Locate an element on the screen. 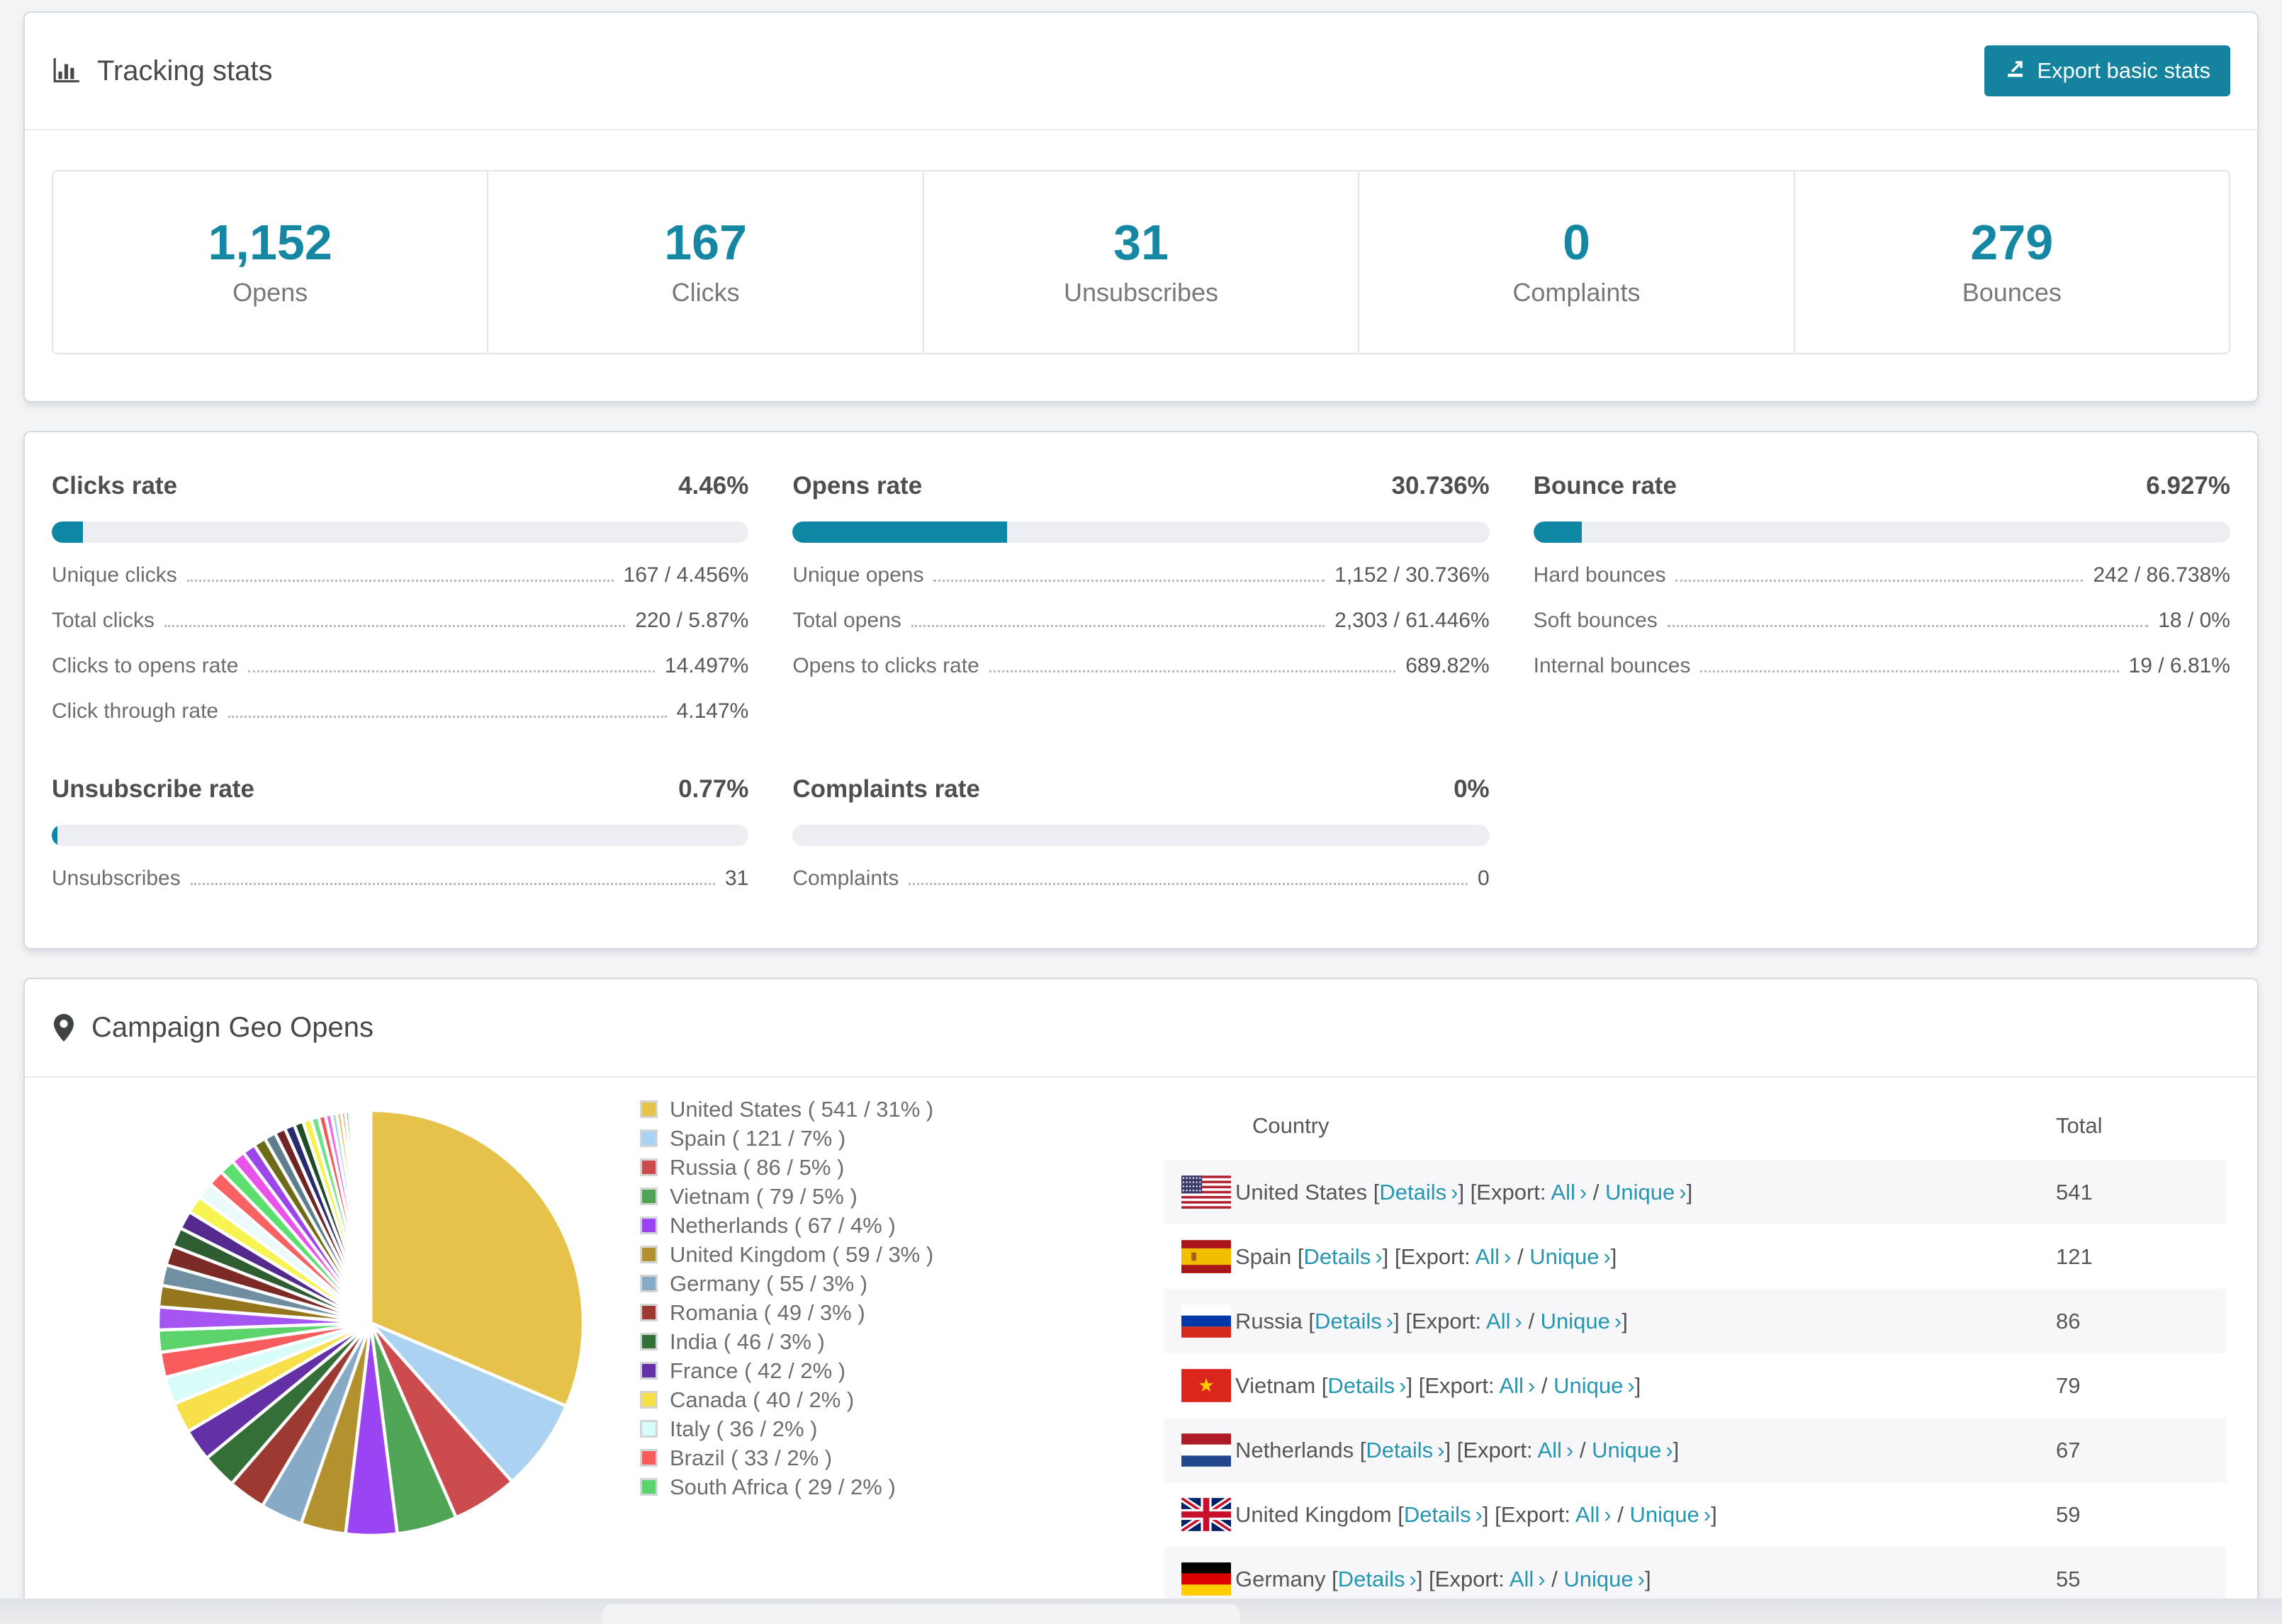 This screenshot has height=1624, width=2282. stat-value: 1,152 is located at coordinates (270, 243).